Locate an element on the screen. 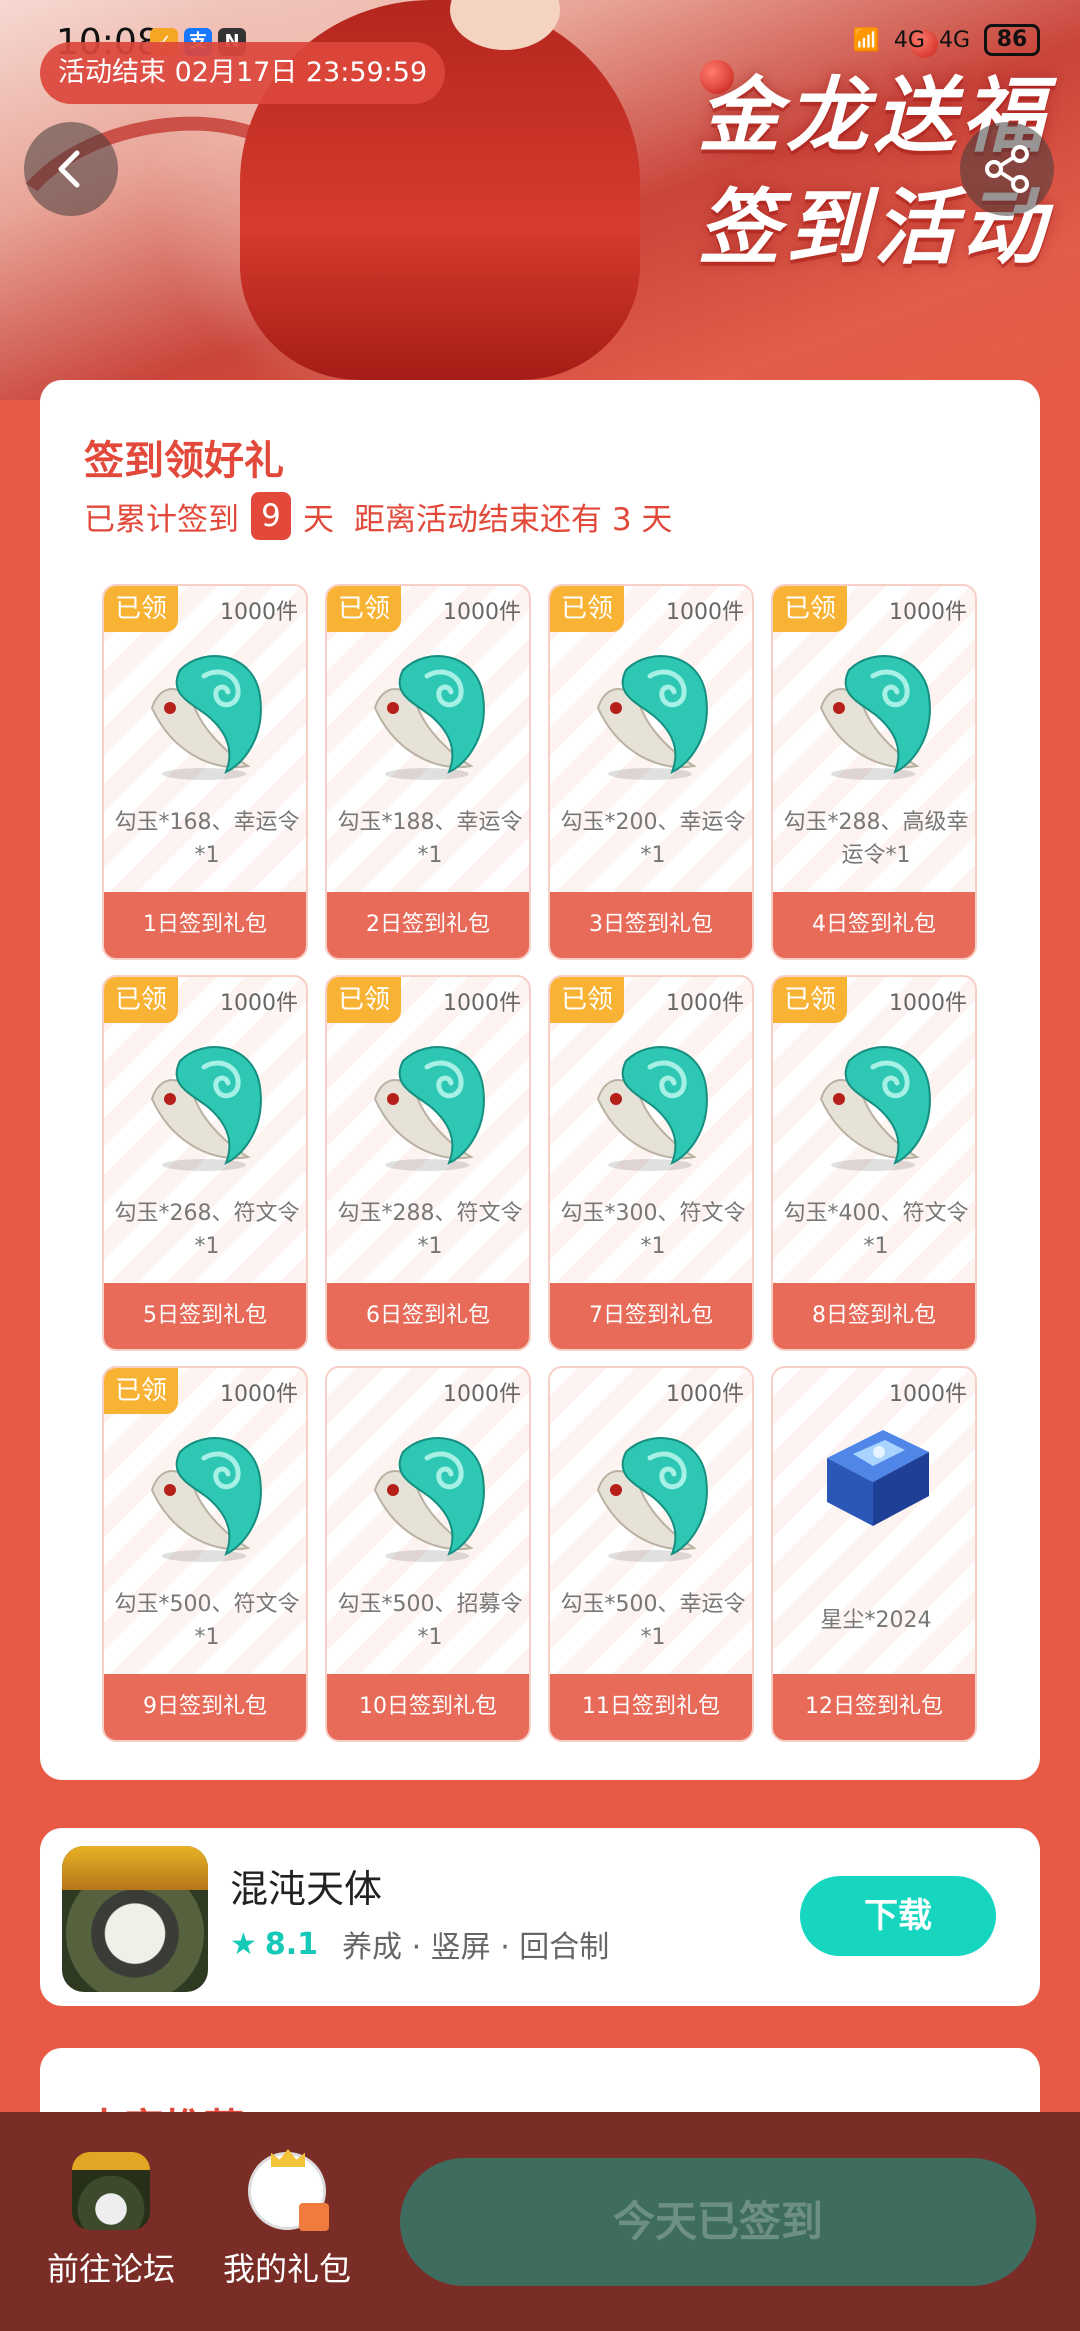 This screenshot has height=2331, width=1080. gift-day-label: 11日签到礼包 is located at coordinates (651, 1707).